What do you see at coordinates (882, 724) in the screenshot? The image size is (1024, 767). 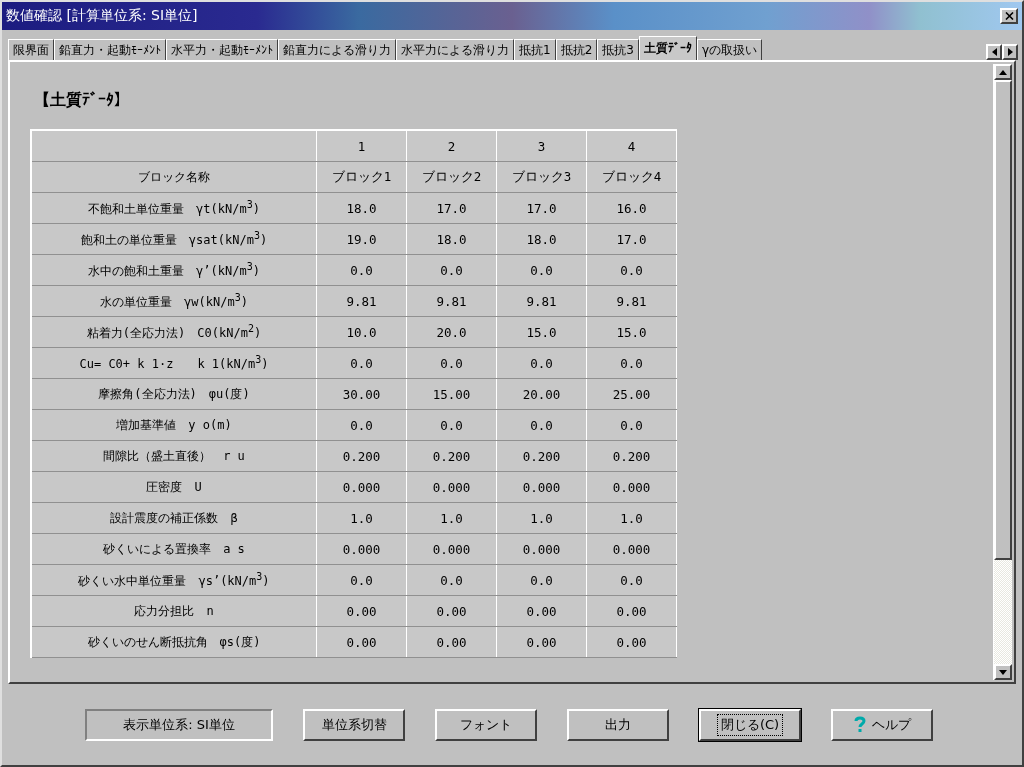 I see `help-button: ヘルプ` at bounding box center [882, 724].